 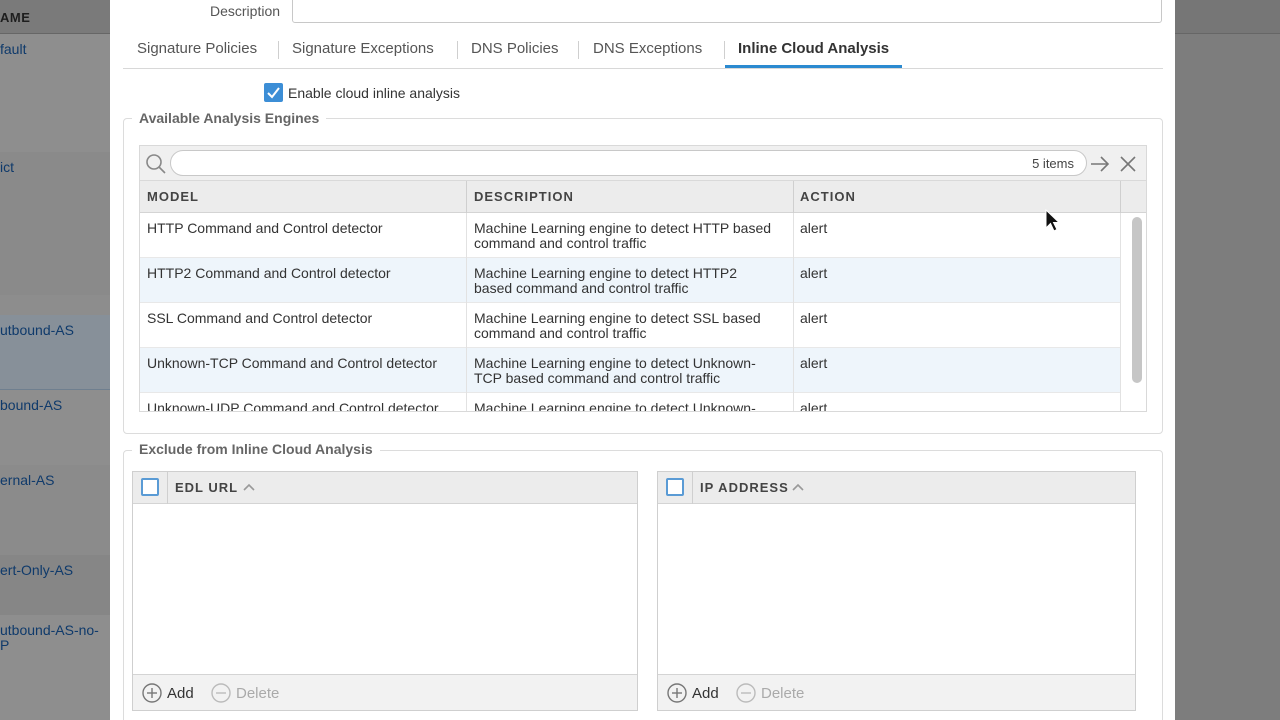 What do you see at coordinates (5, 645) in the screenshot?
I see `background-row-label: P` at bounding box center [5, 645].